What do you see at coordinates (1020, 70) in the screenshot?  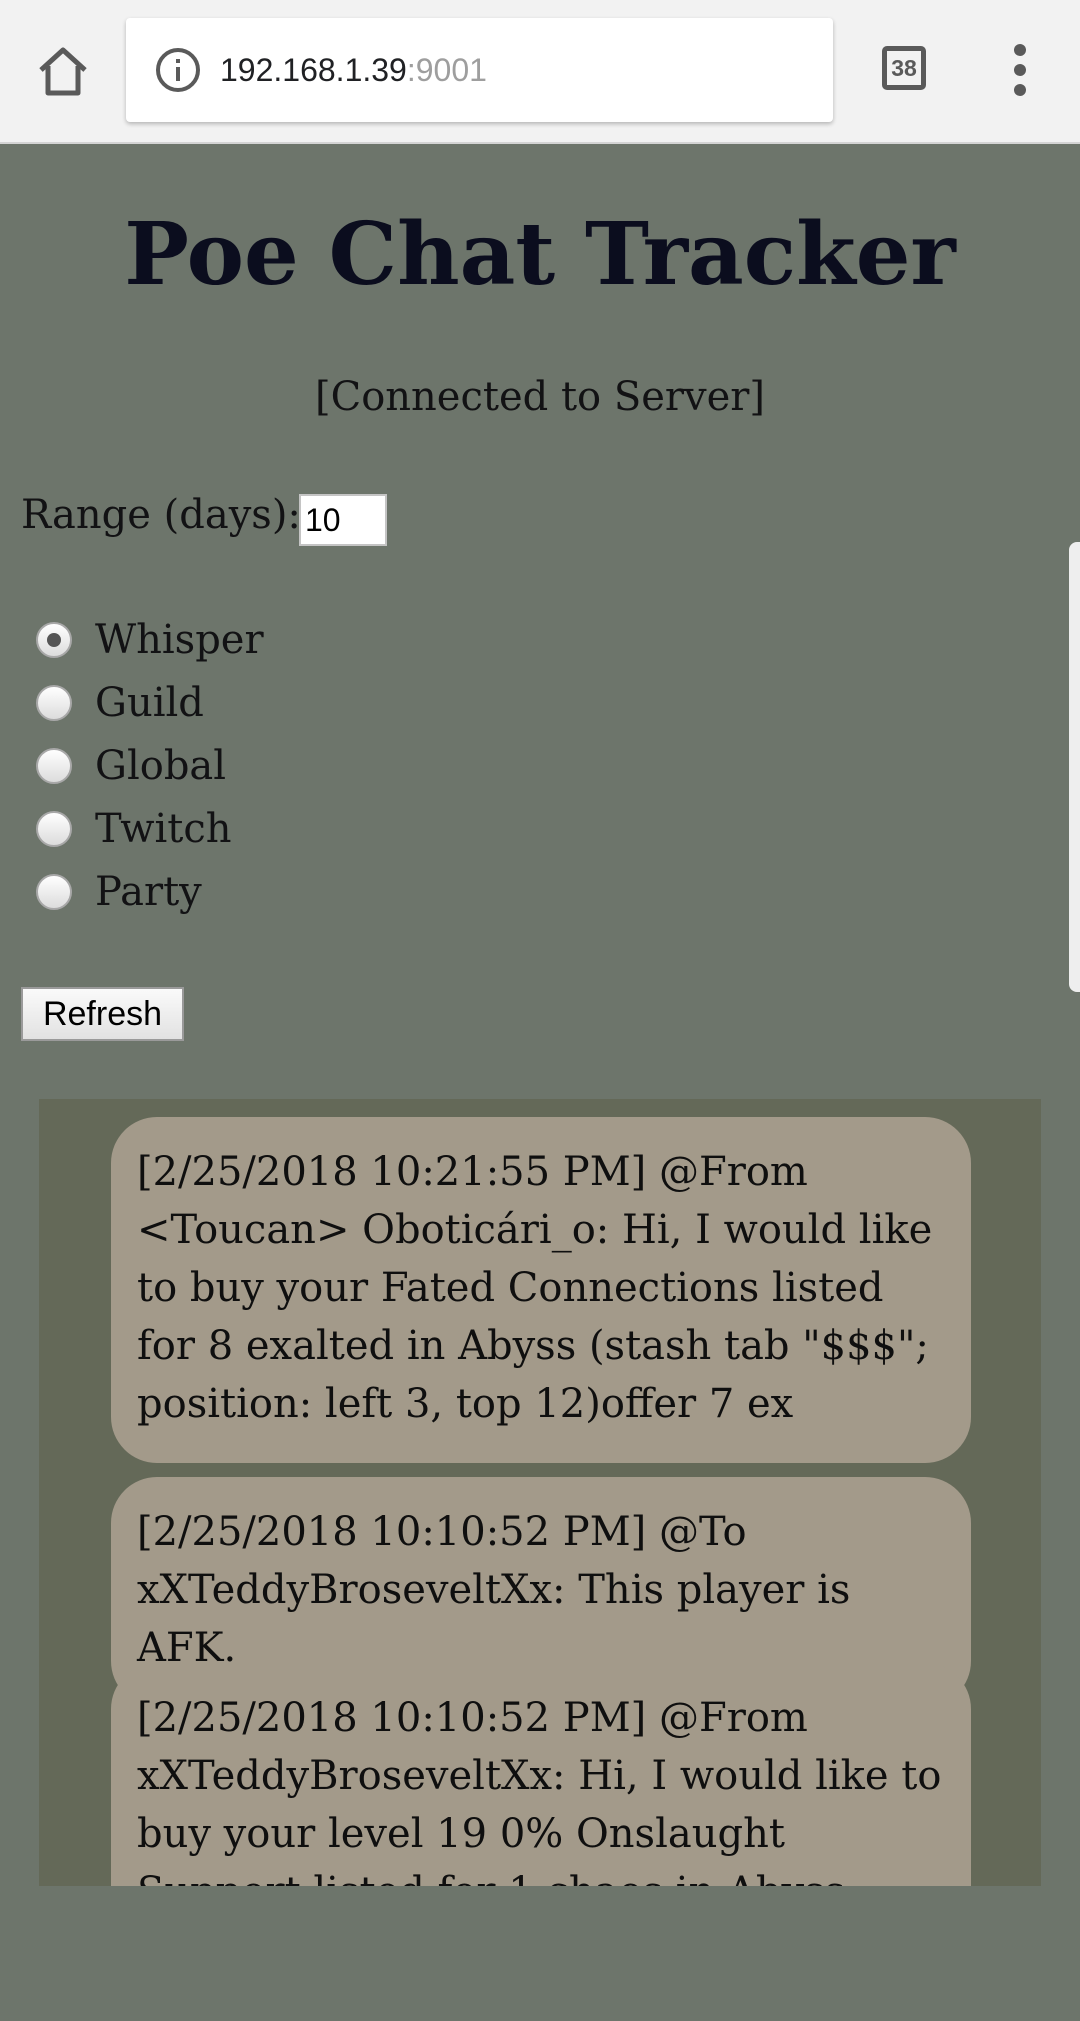 I see `more-menu-icon` at bounding box center [1020, 70].